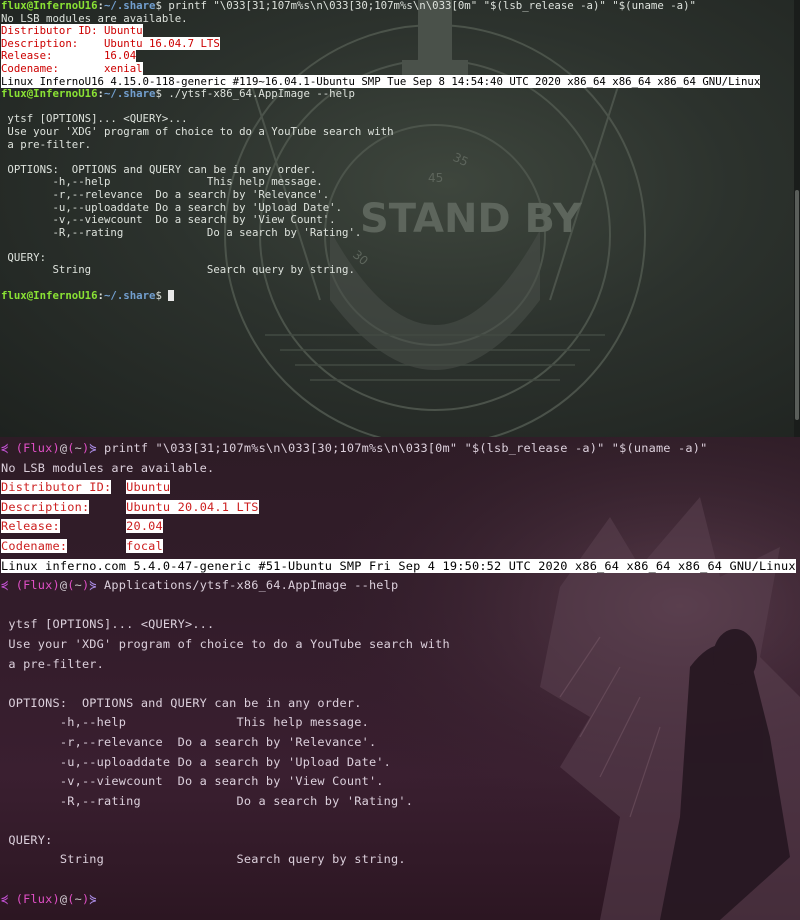  Describe the element at coordinates (399, 900) in the screenshot. I see `prompt-line: ⋞ (Flux)@(~)⋟` at that location.